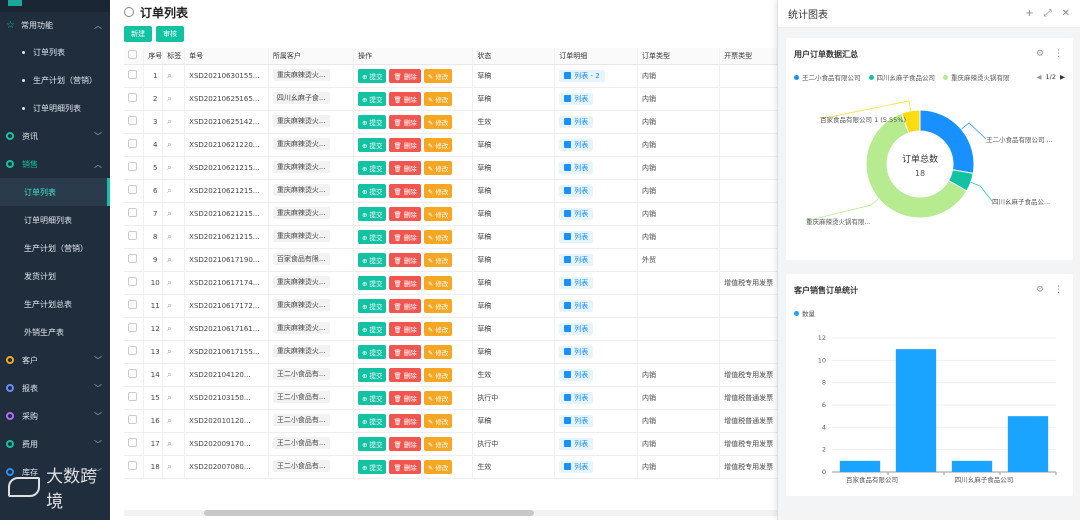  Describe the element at coordinates (679, 56) in the screenshot. I see `column-header-type: 订单类型` at that location.